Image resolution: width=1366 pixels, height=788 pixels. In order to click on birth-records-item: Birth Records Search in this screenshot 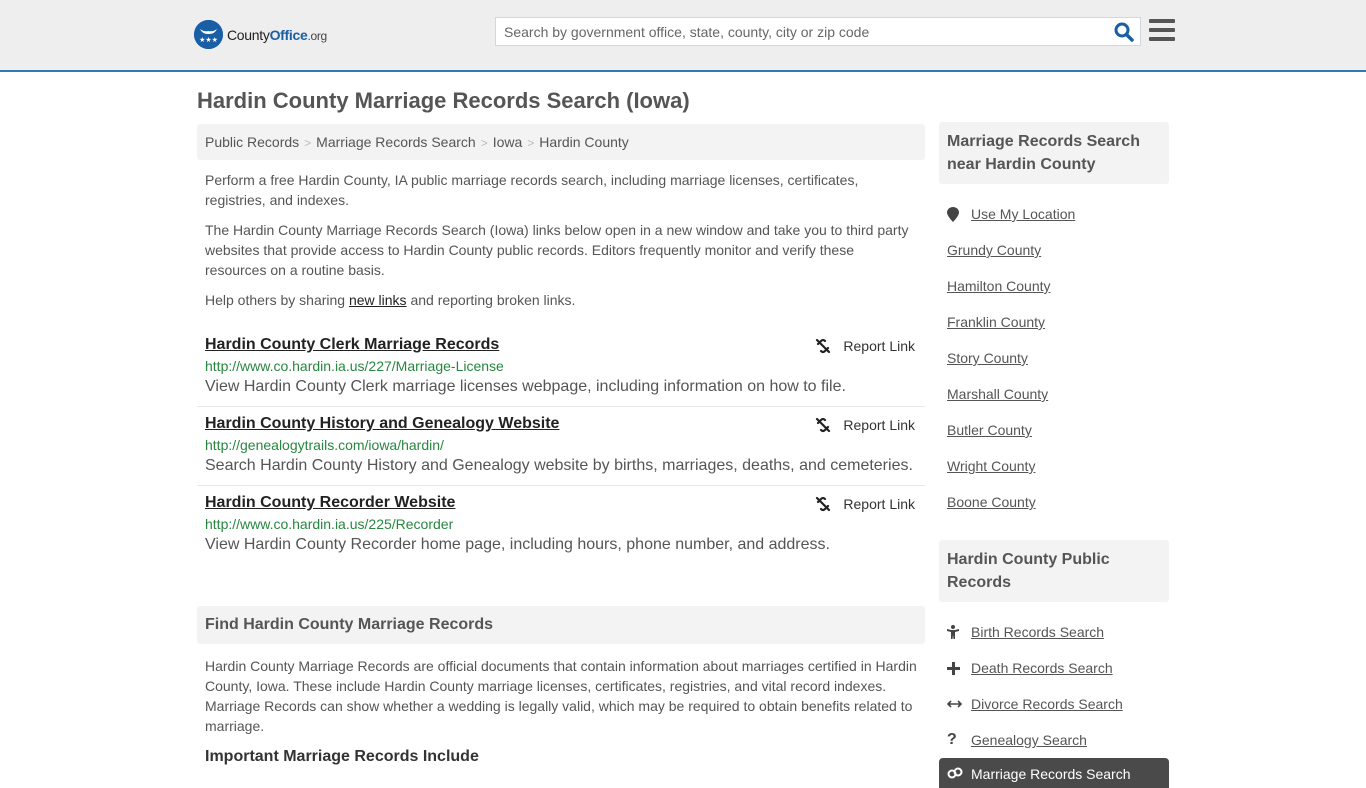, I will do `click(1054, 632)`.